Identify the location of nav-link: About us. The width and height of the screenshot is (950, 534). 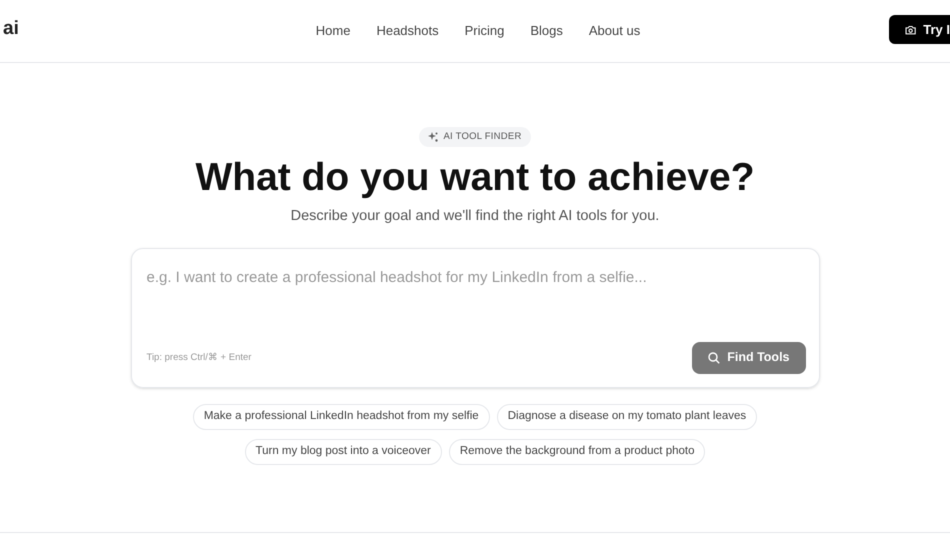
(614, 31).